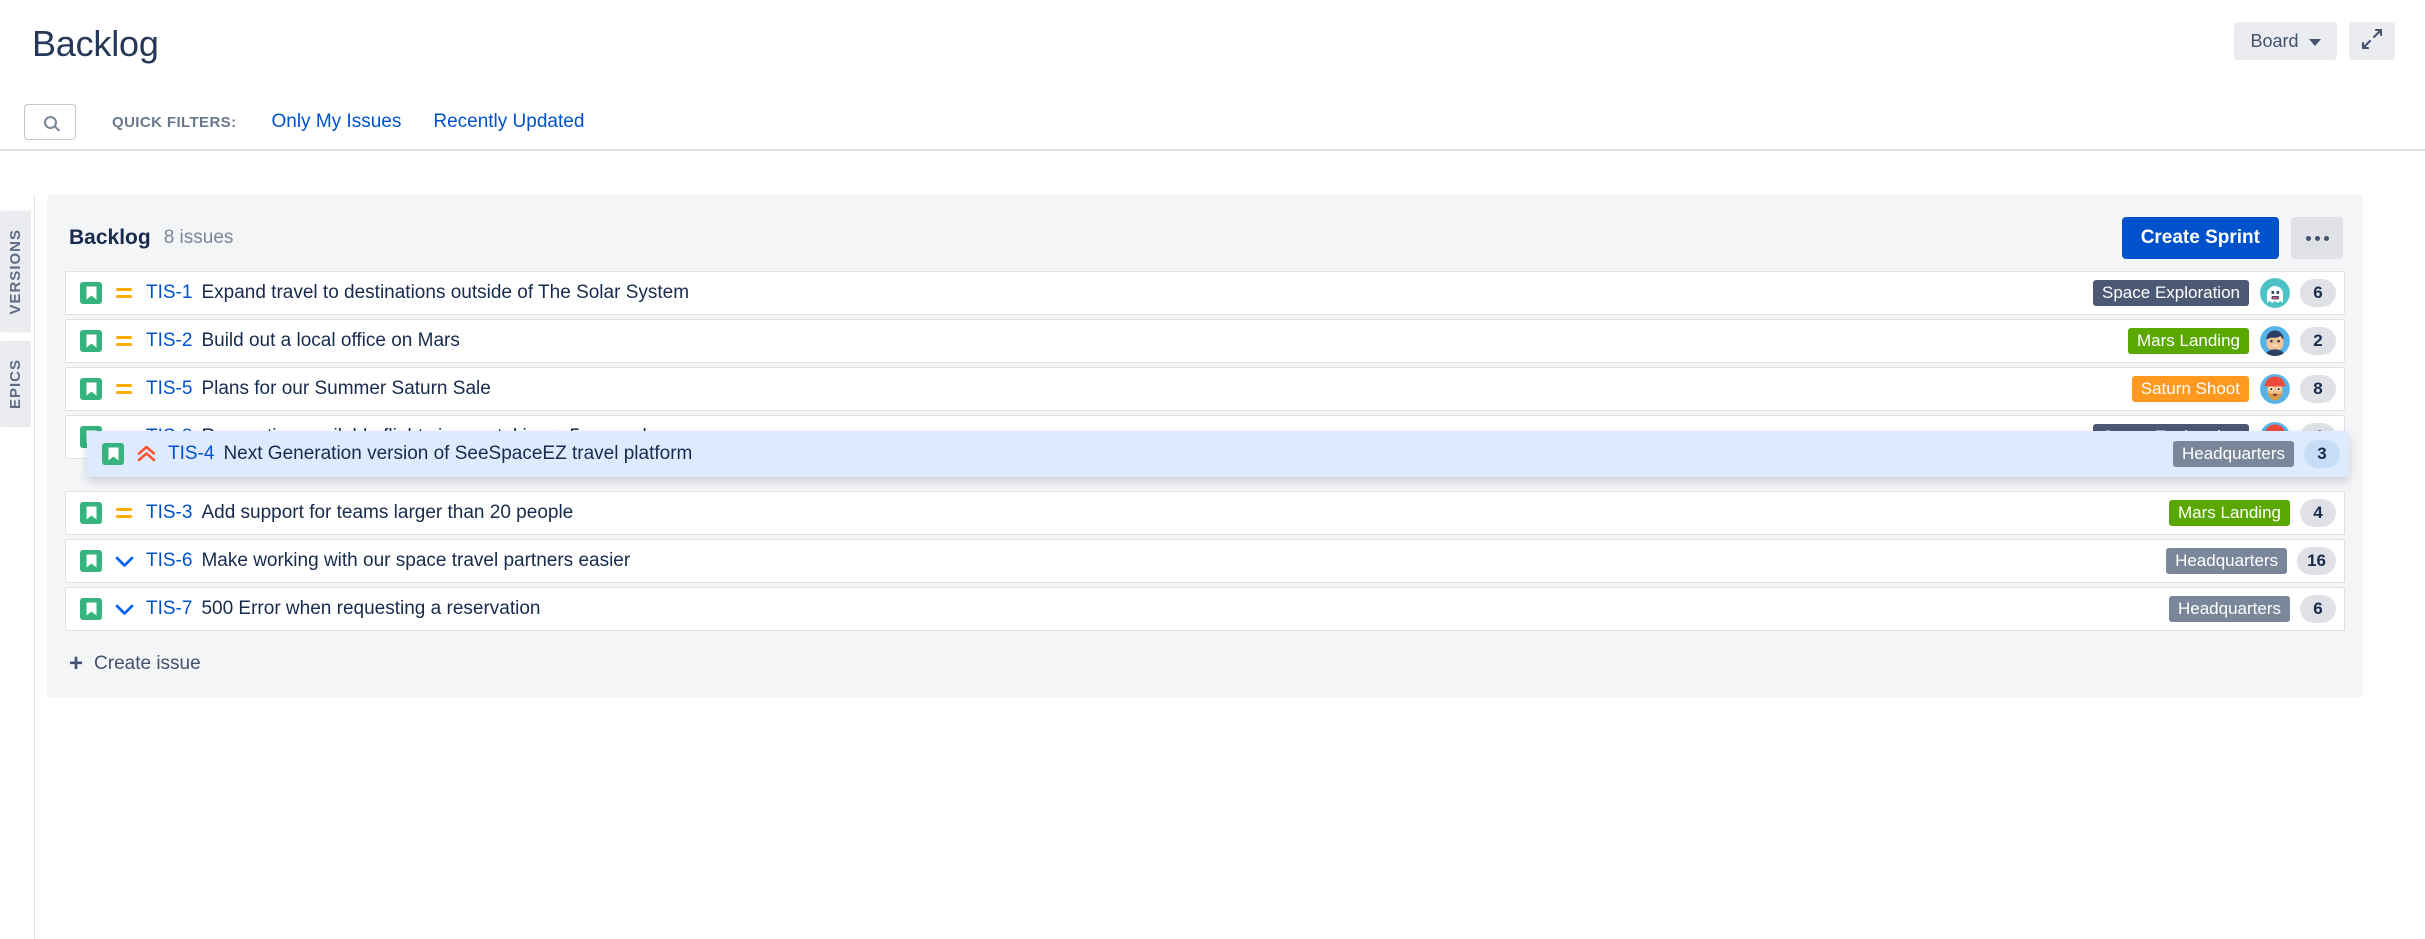  What do you see at coordinates (330, 340) in the screenshot?
I see `issue-summary: Build out a local office on Mars` at bounding box center [330, 340].